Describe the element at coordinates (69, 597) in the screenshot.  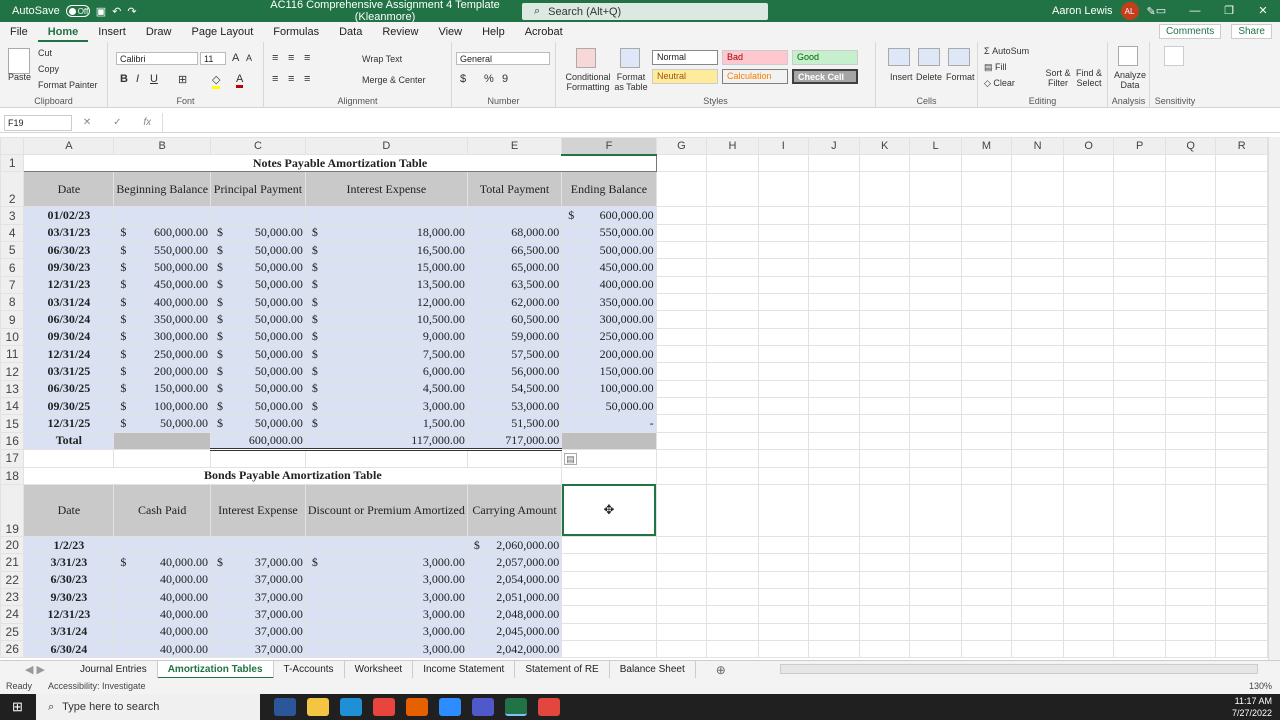
I see `date-cell: 9/30/23` at that location.